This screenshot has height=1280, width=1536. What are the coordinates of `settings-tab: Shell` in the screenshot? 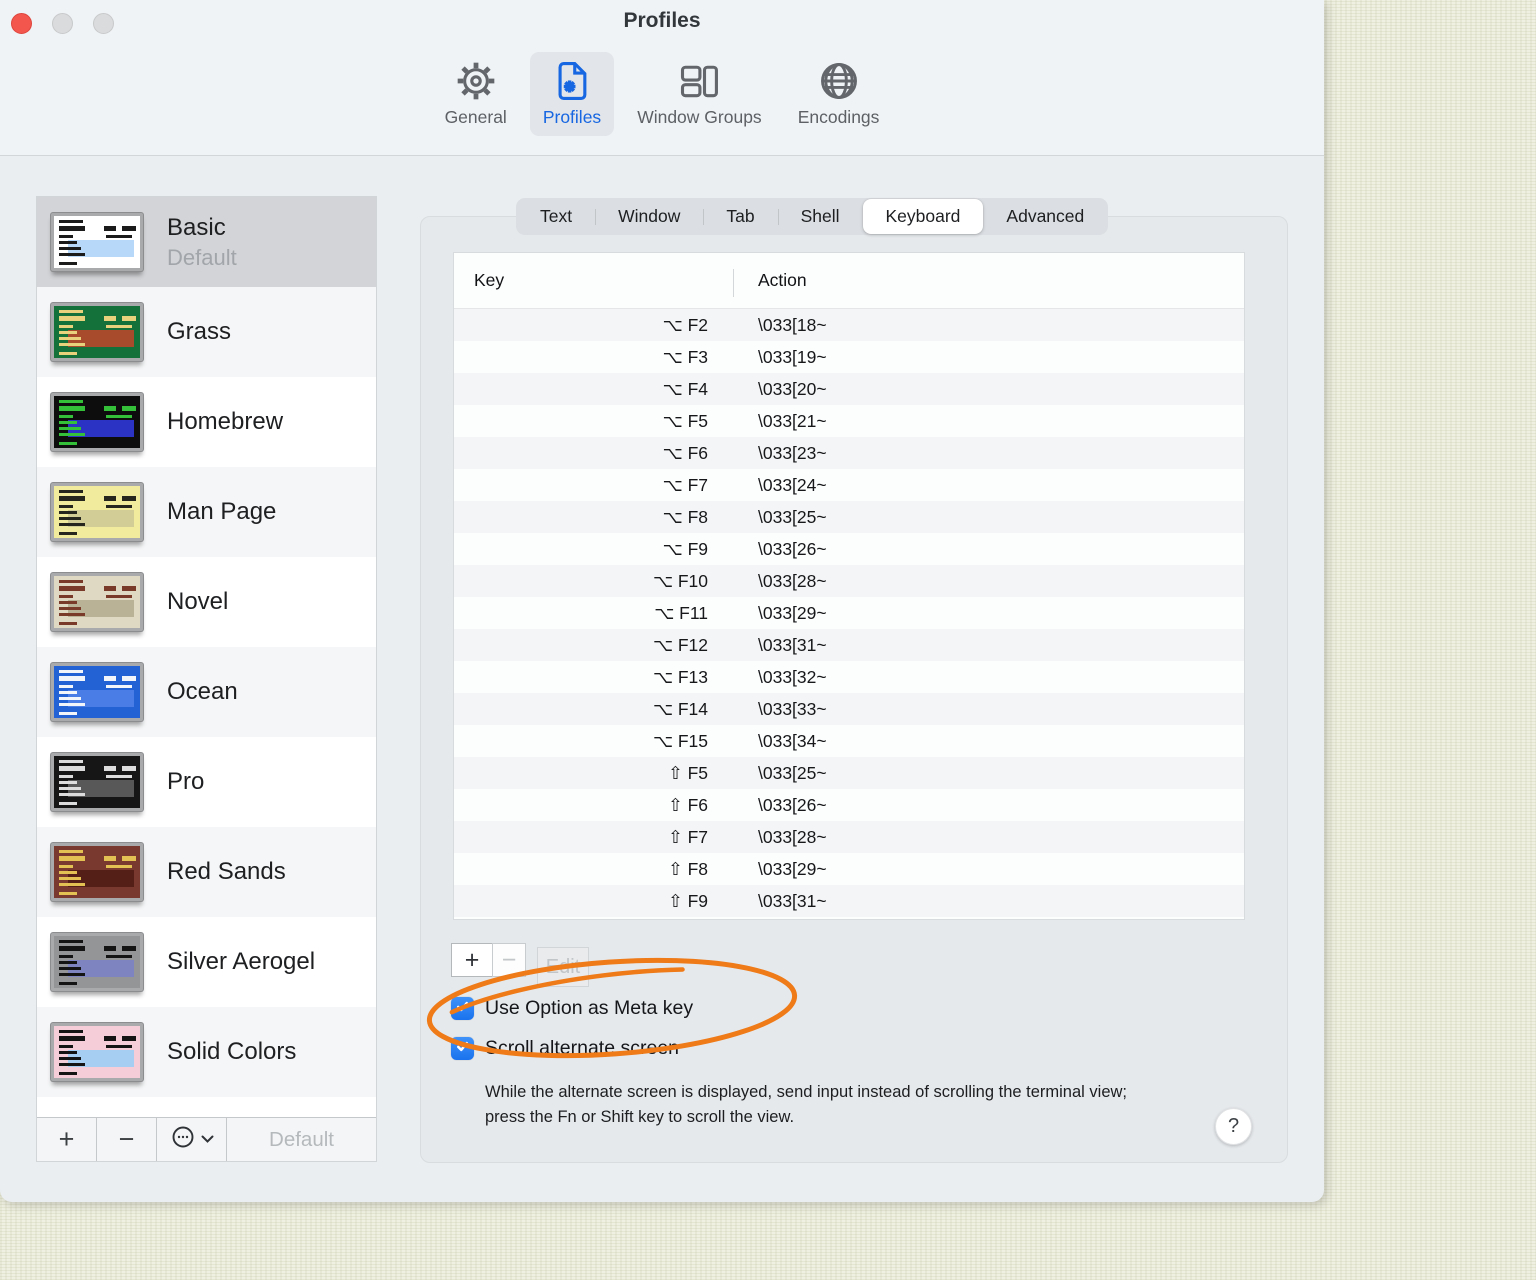 It's located at (820, 216).